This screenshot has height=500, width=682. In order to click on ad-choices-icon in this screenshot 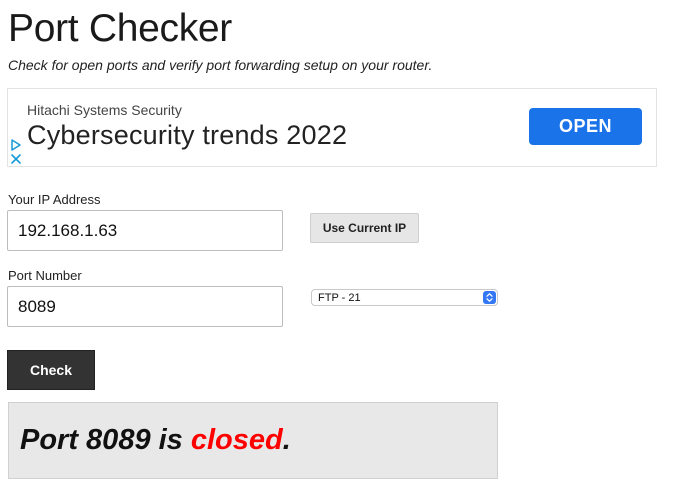, I will do `click(16, 145)`.